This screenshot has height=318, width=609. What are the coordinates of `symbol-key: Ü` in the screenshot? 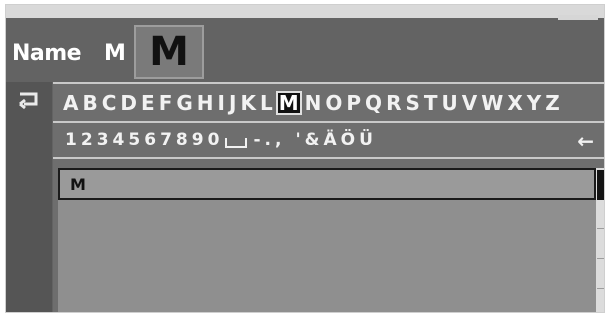 It's located at (366, 140).